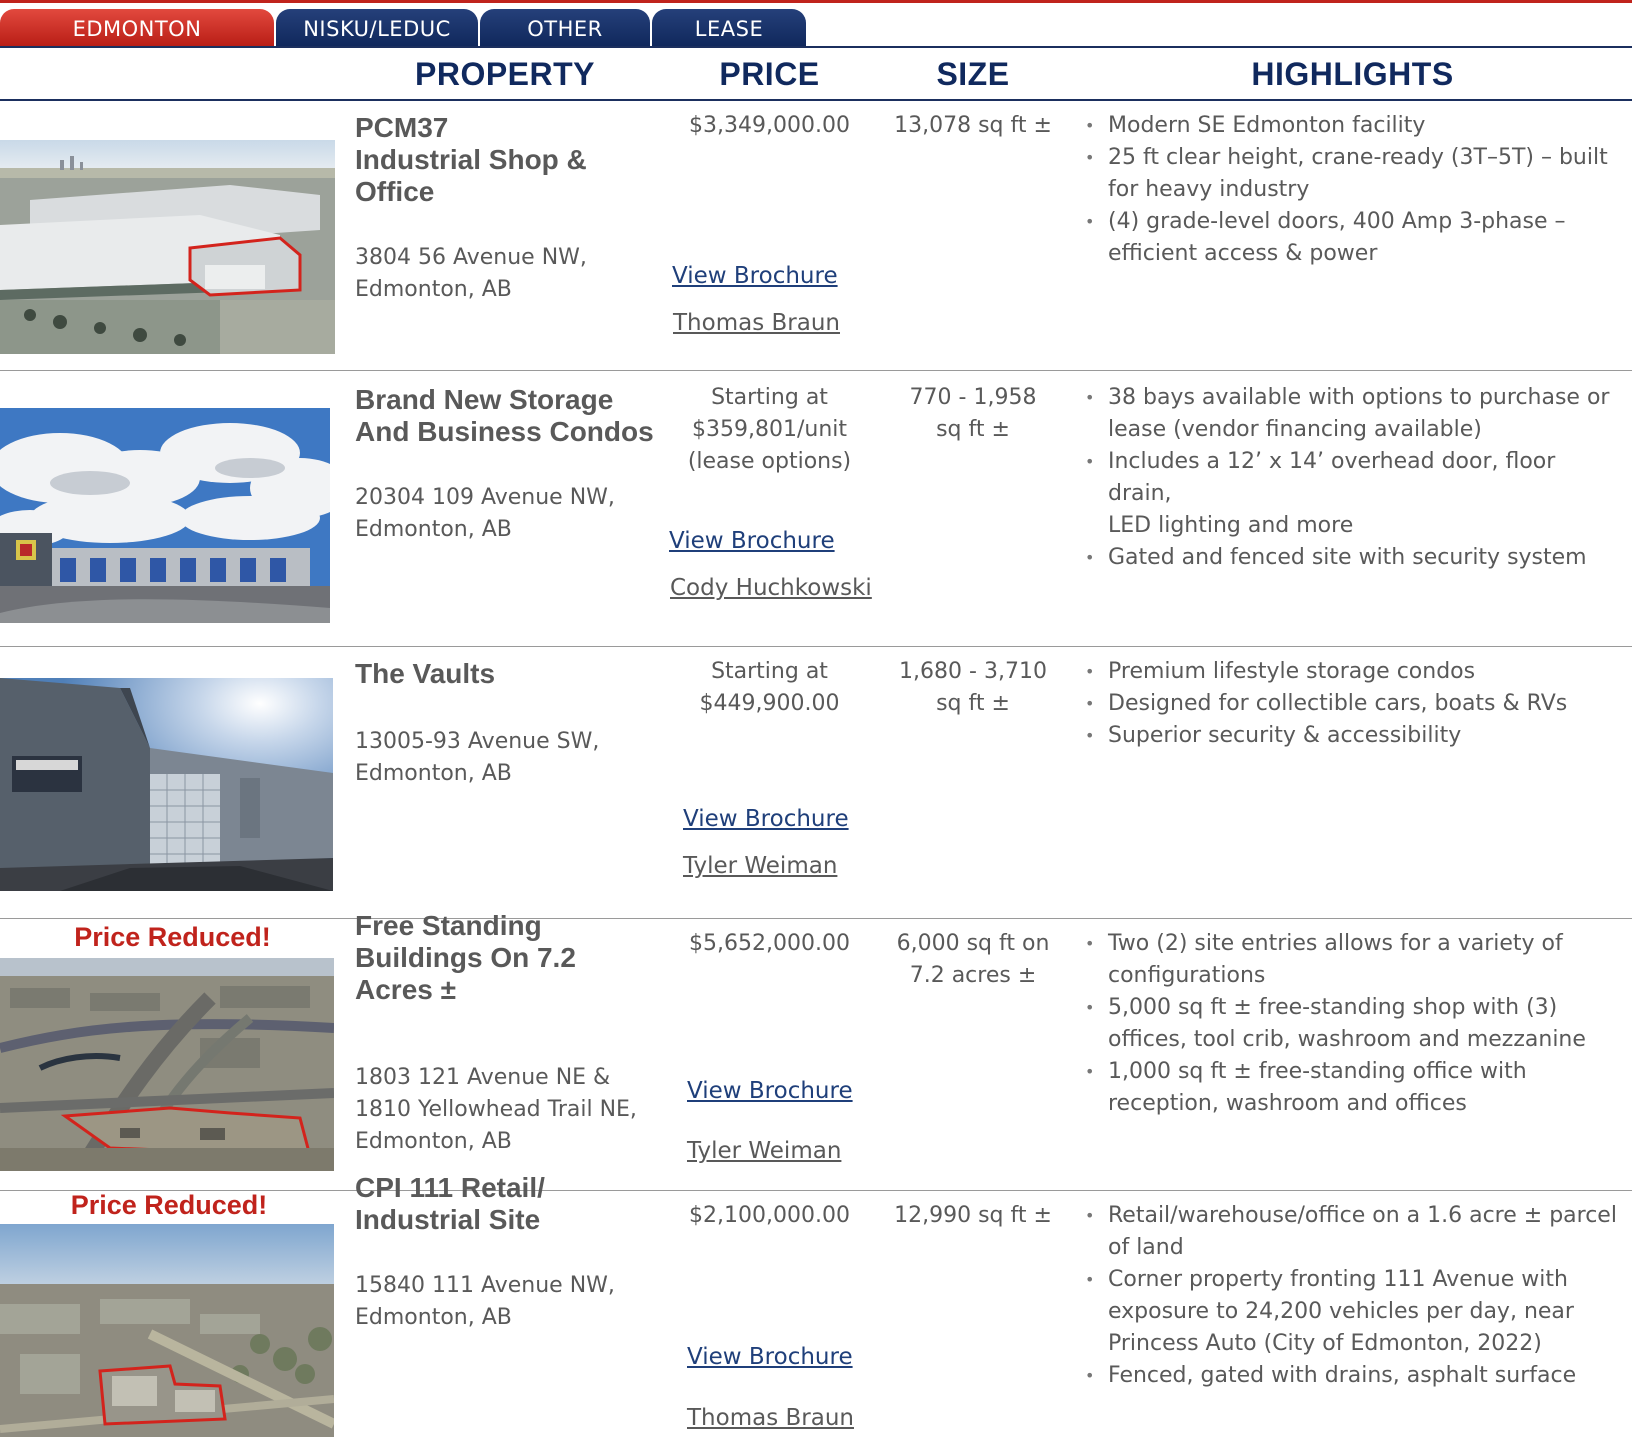  I want to click on column-header-highlights: HIGHLIGHTS, so click(1352, 74).